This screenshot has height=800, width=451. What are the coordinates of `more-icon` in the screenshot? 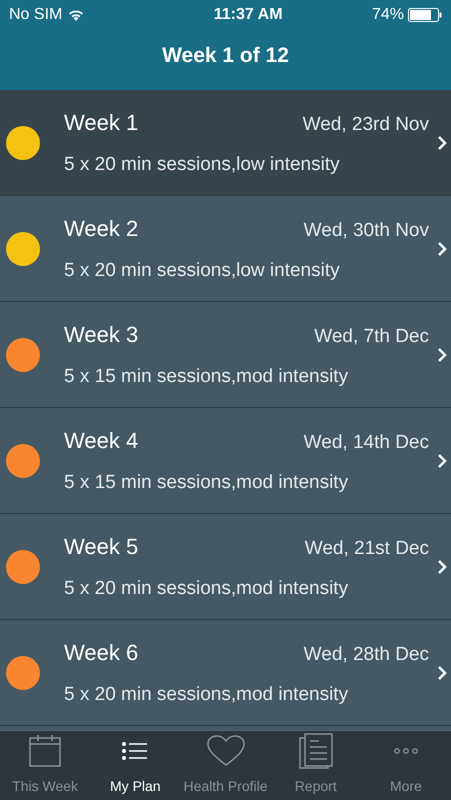 It's located at (405, 750).